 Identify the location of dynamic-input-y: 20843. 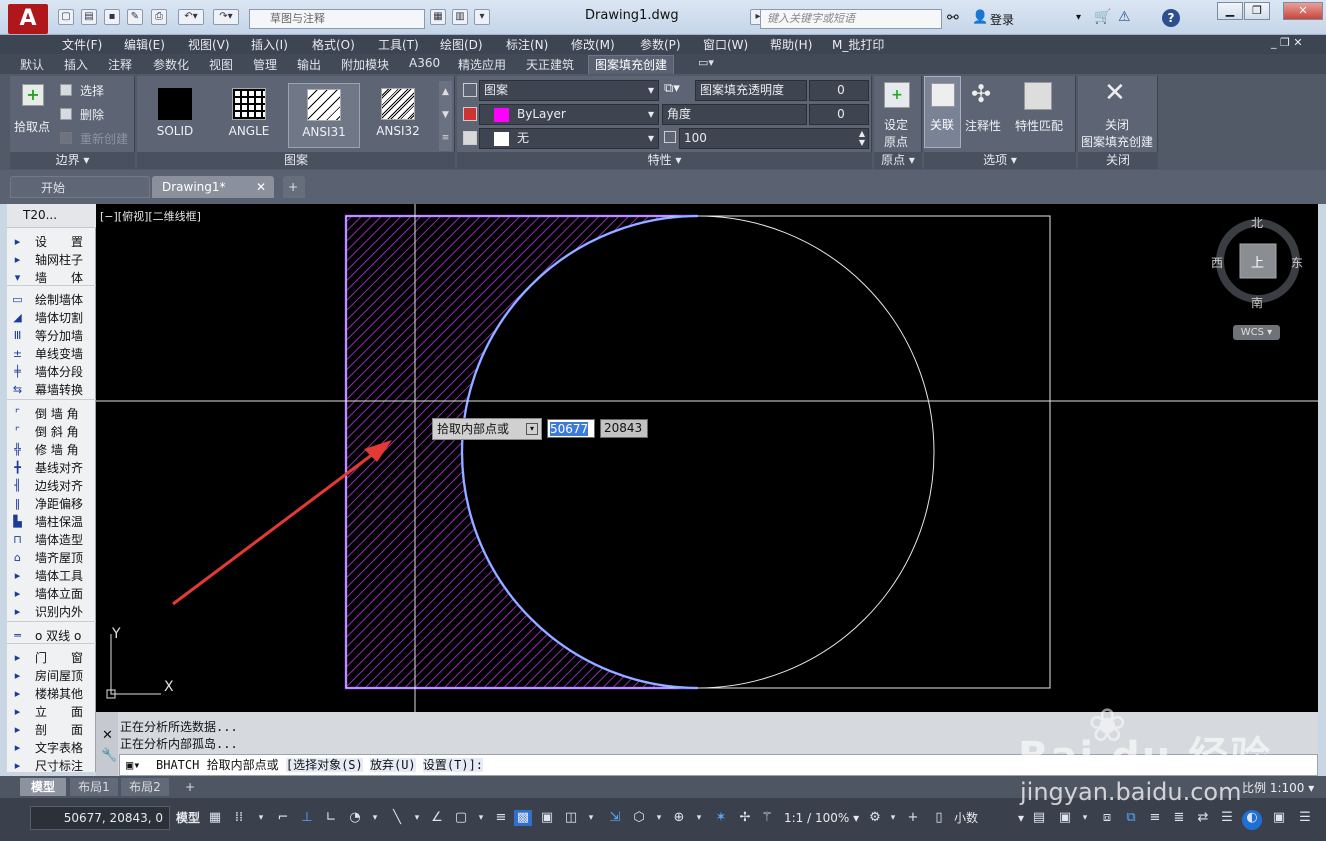
(624, 428).